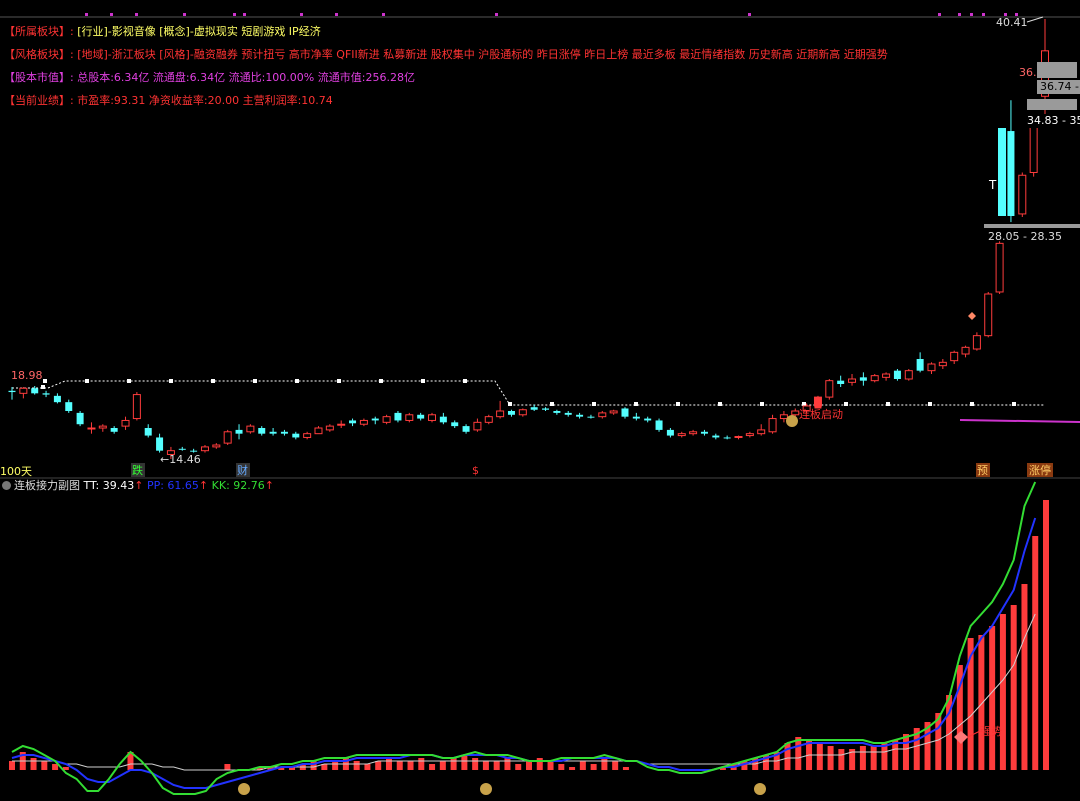  I want to click on price-label-40-41: 40.41, so click(1012, 22).